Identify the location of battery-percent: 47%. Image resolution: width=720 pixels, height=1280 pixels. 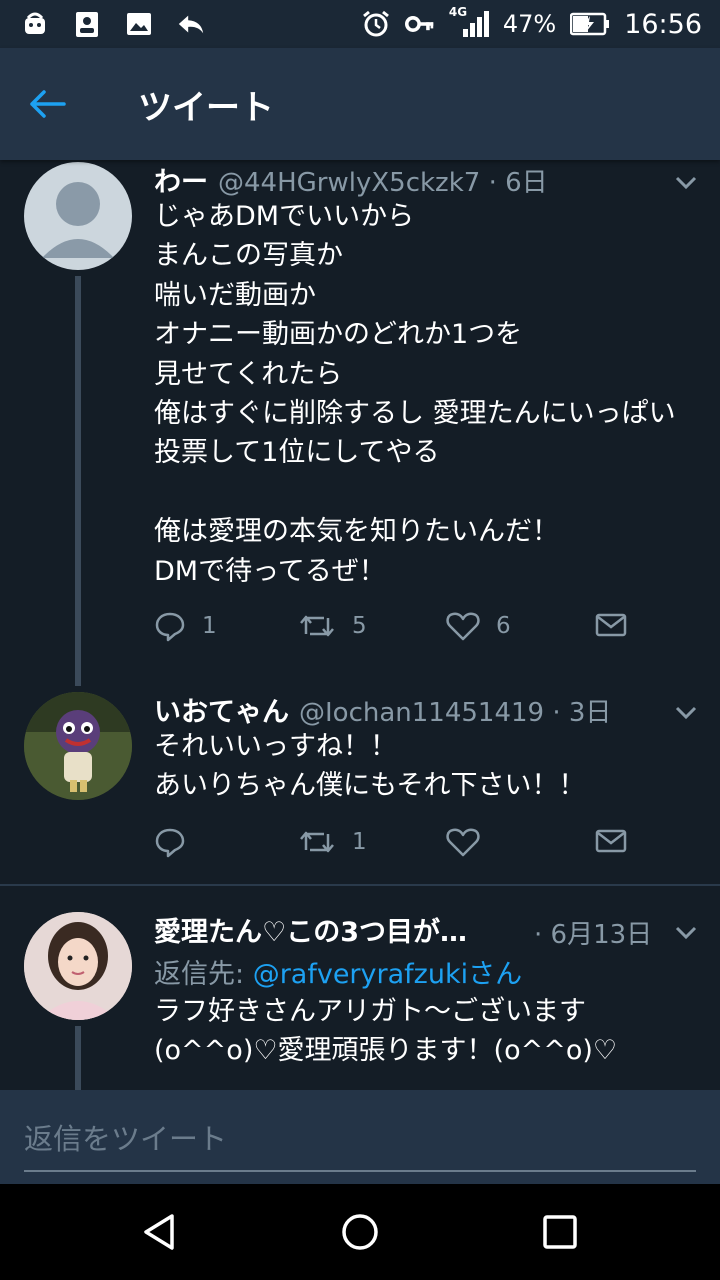
(529, 24).